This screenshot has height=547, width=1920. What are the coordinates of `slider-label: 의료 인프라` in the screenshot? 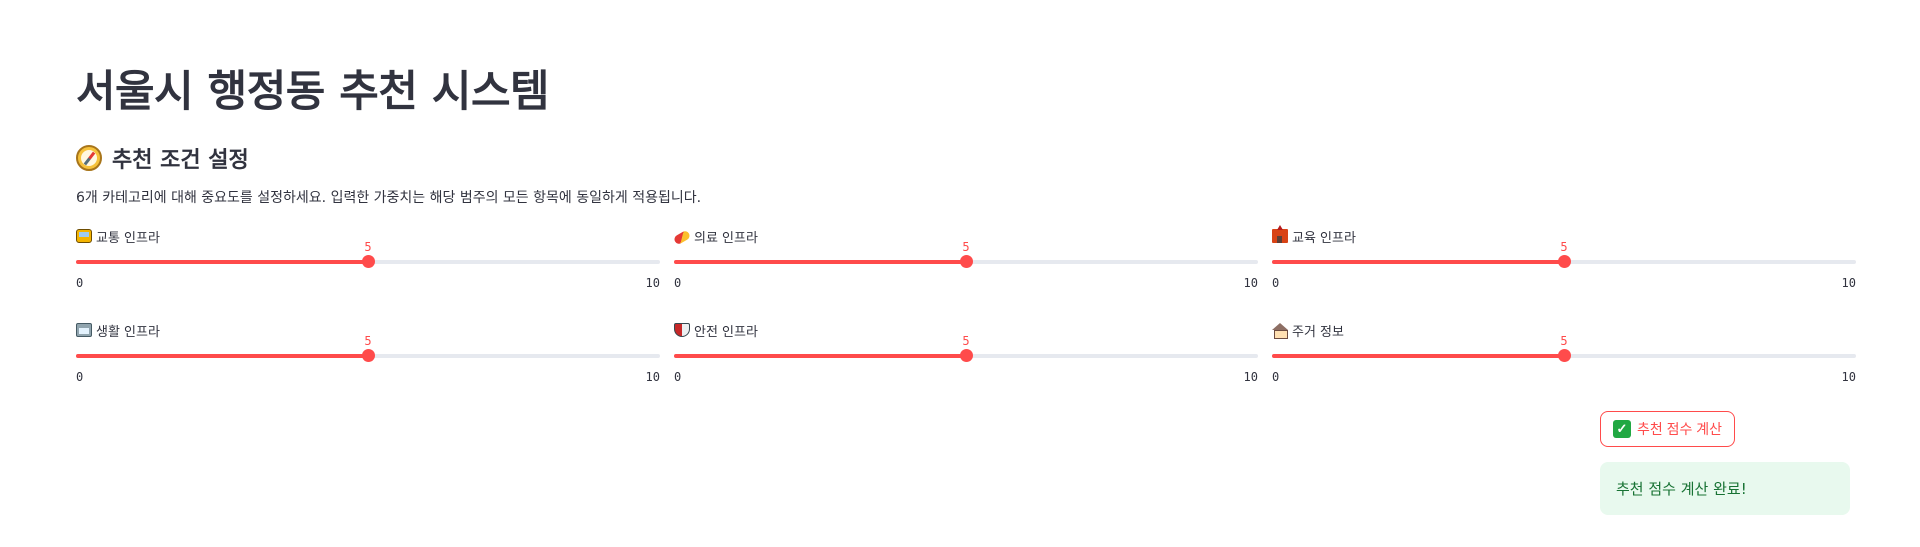 It's located at (715, 236).